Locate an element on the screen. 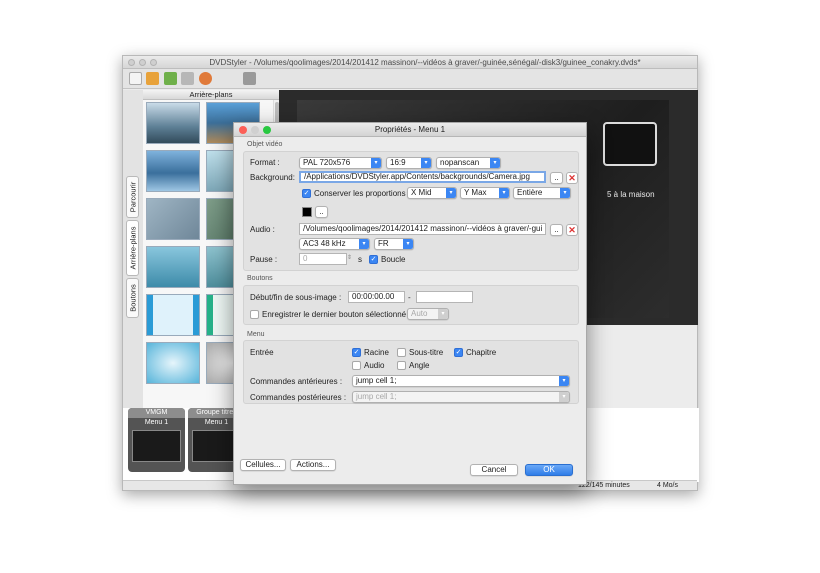  dialog-title: Propriétés - Menu 1 is located at coordinates (410, 129).